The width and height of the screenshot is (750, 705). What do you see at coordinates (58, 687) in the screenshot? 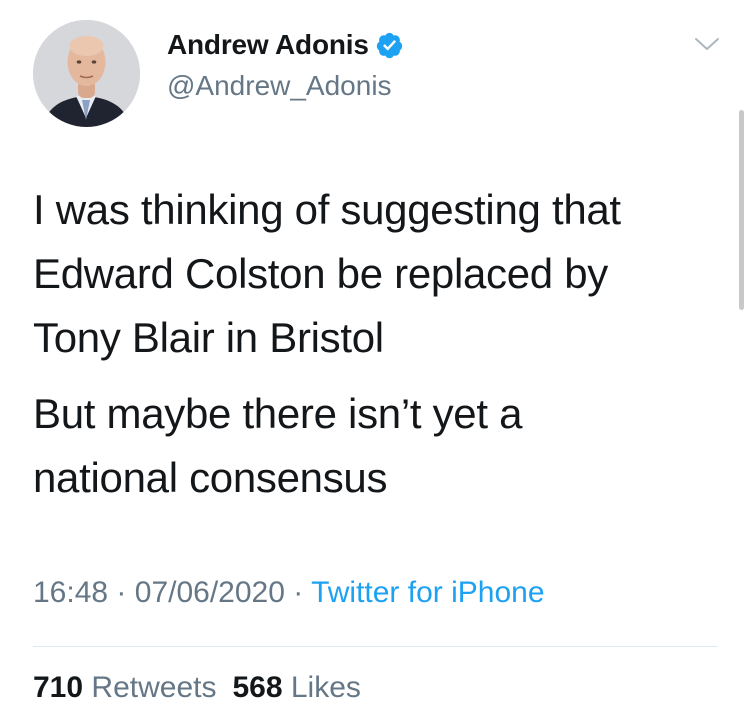
I see `retweets-count: 710` at bounding box center [58, 687].